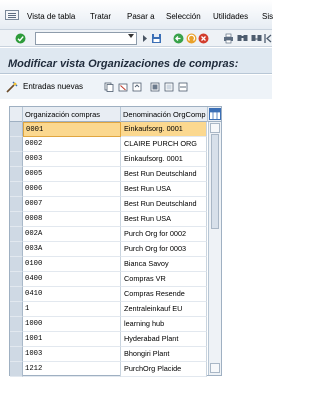 This screenshot has width=320, height=395. What do you see at coordinates (72, 369) in the screenshot?
I see `cell-purchasing-org: 1212` at bounding box center [72, 369].